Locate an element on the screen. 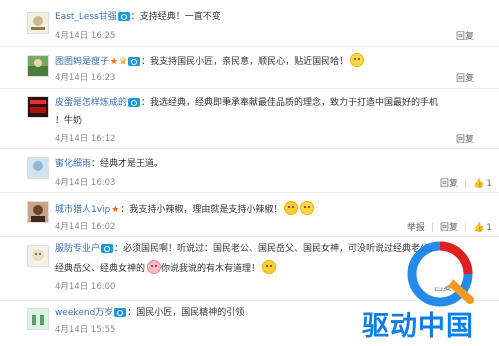 The image size is (499, 346). cat-emoticon-icon is located at coordinates (154, 267).